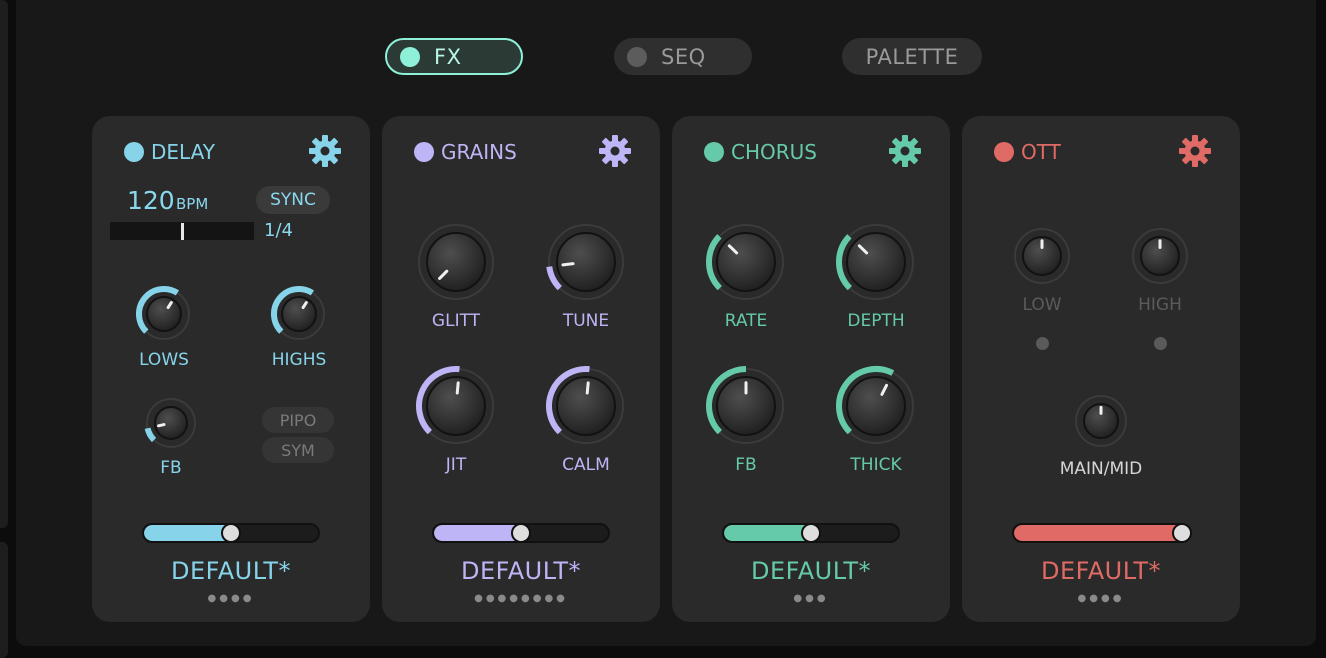 The width and height of the screenshot is (1326, 658). Describe the element at coordinates (4, 264) in the screenshot. I see `left-edge-tab` at that location.